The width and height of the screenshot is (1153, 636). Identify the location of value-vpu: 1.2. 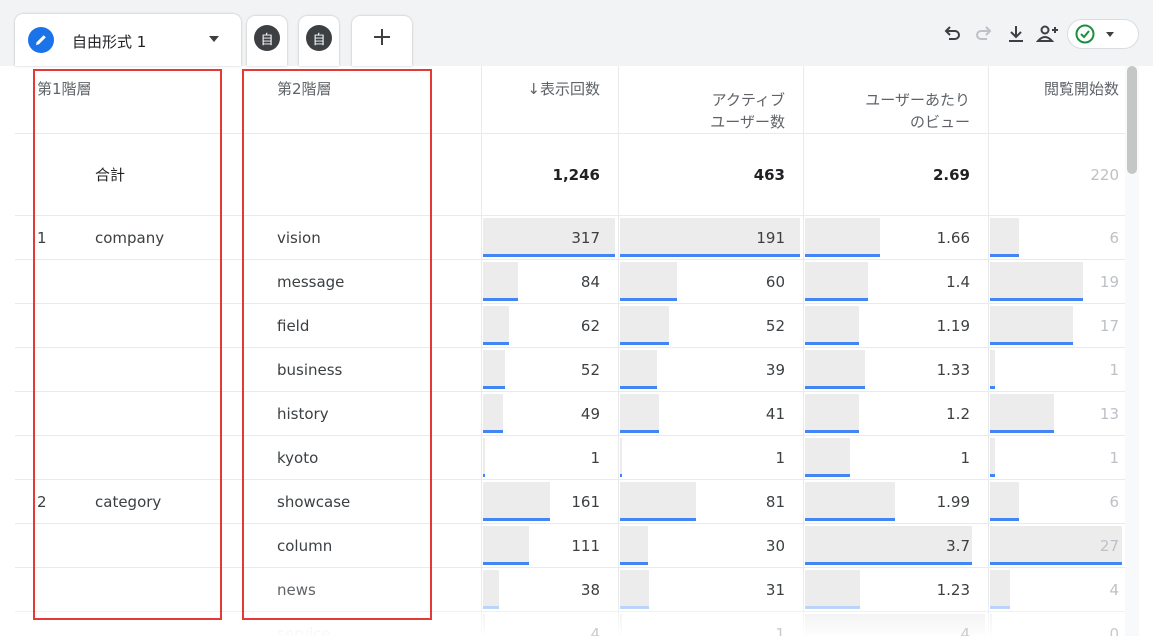
(958, 413).